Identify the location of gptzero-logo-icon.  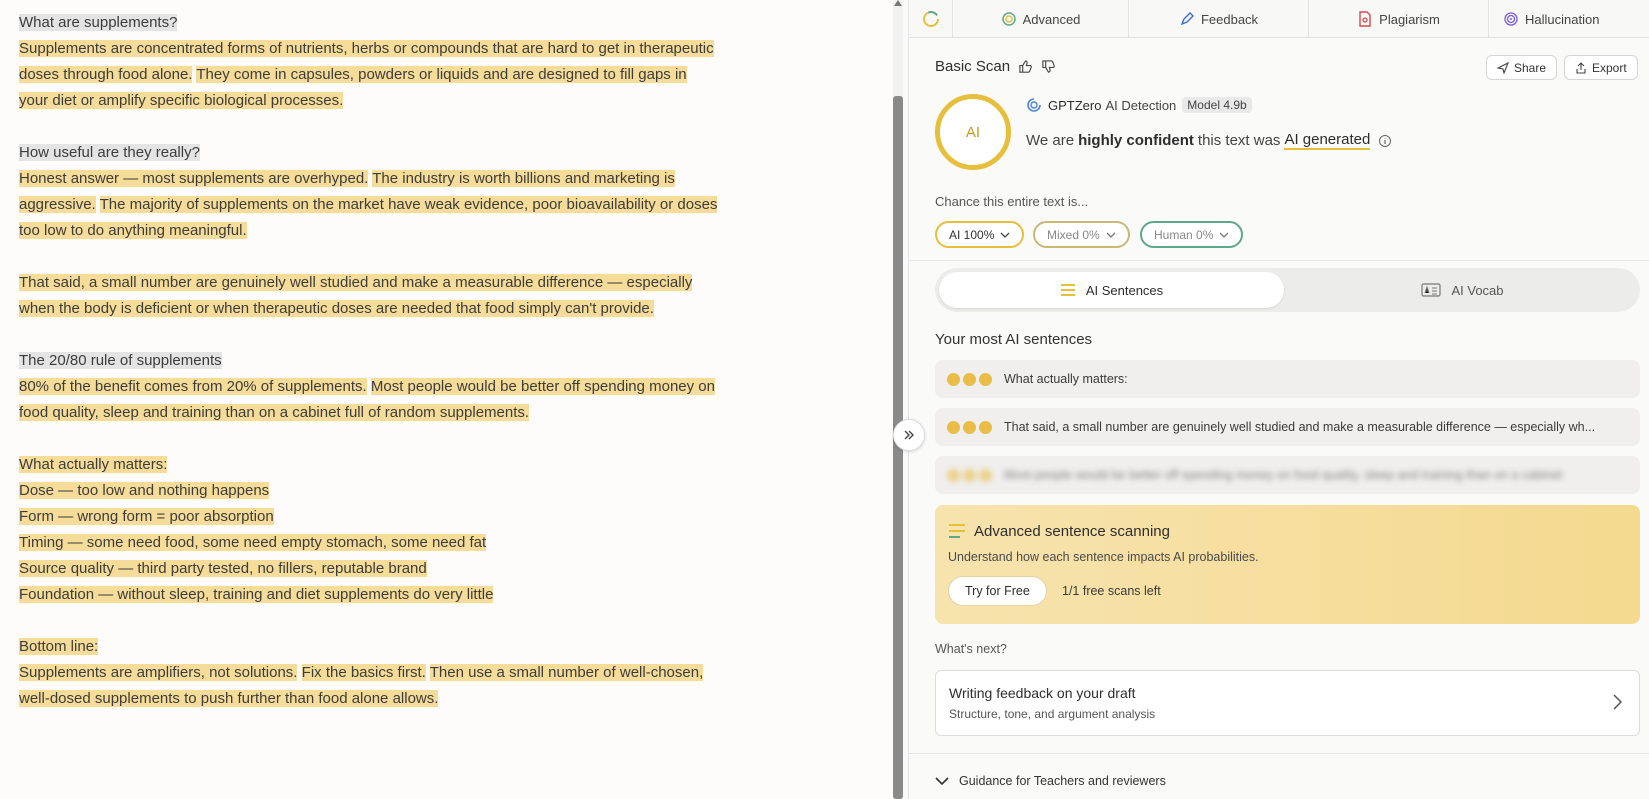
(930, 19).